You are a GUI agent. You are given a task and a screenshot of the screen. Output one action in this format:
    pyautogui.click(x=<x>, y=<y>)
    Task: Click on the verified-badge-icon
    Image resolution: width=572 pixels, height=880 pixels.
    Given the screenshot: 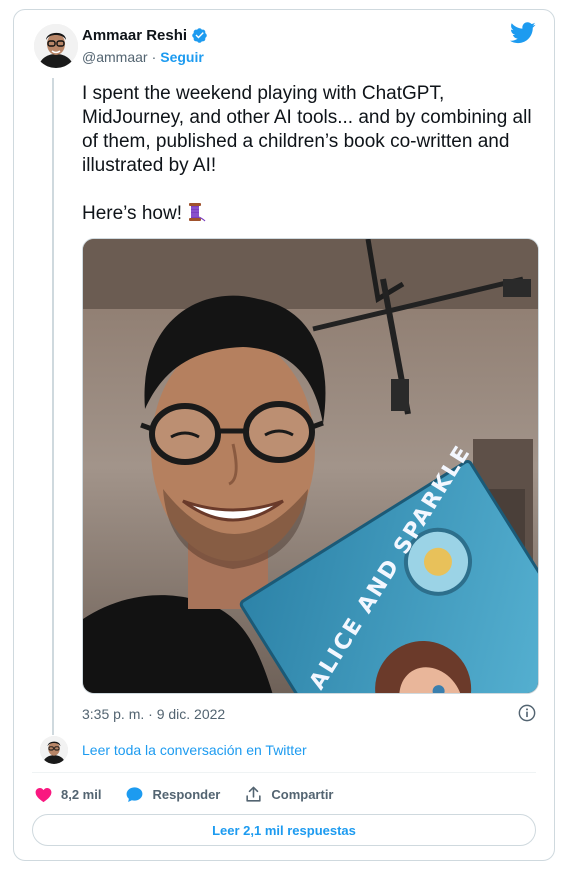 What is the action you would take?
    pyautogui.click(x=199, y=35)
    